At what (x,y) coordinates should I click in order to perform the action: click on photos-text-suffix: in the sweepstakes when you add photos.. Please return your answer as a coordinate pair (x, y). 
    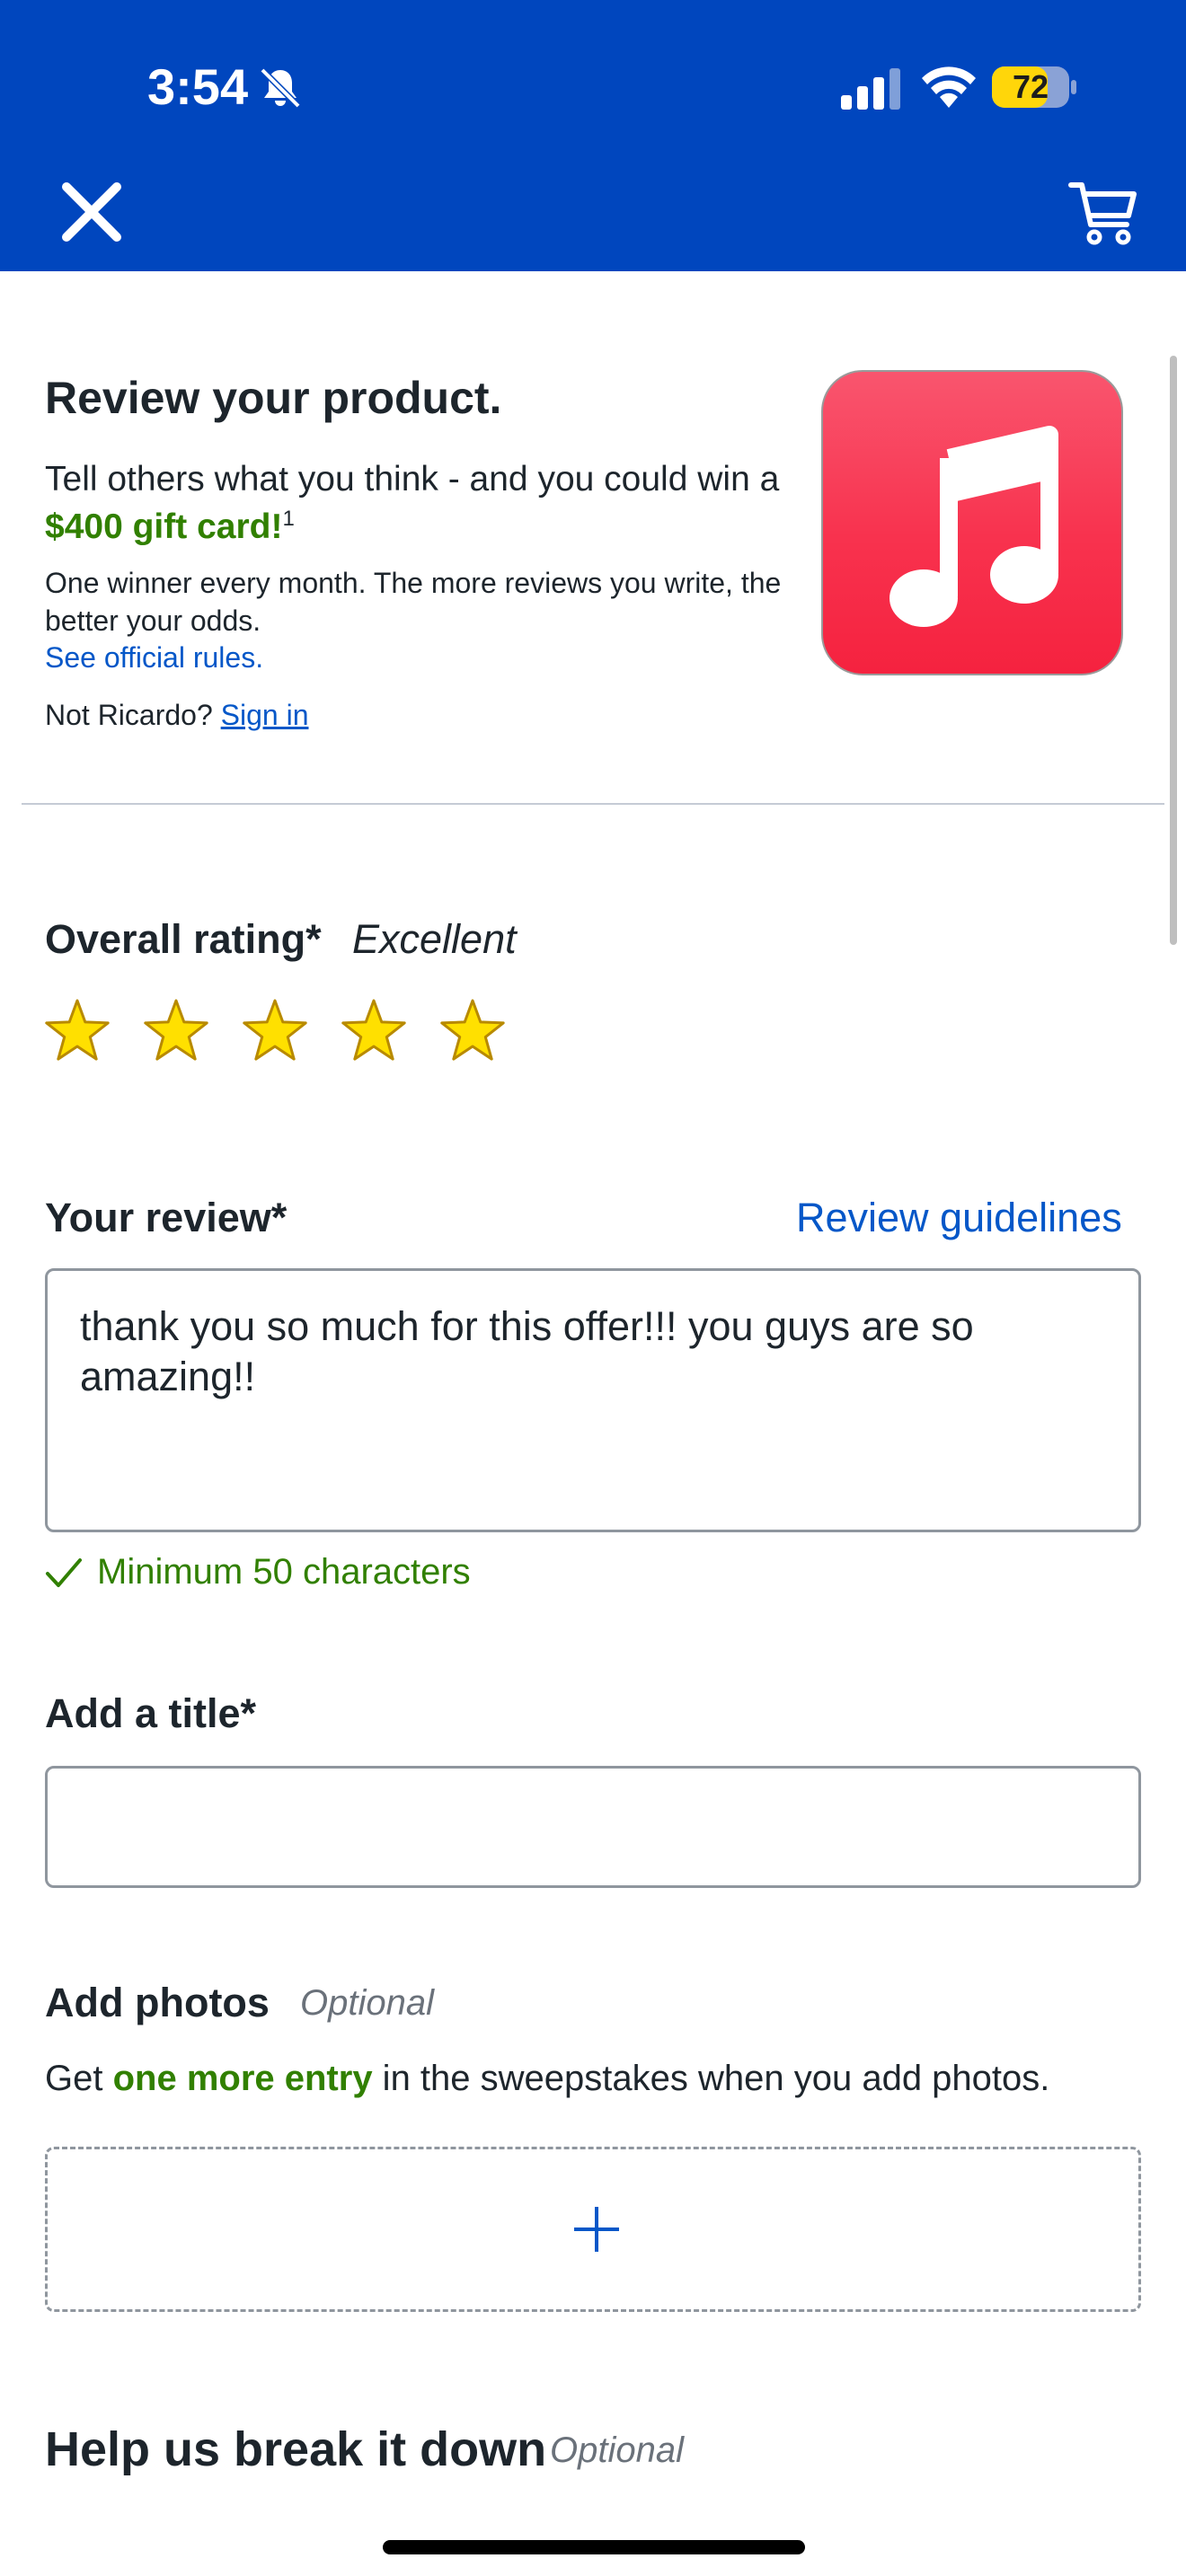
    Looking at the image, I should click on (711, 2078).